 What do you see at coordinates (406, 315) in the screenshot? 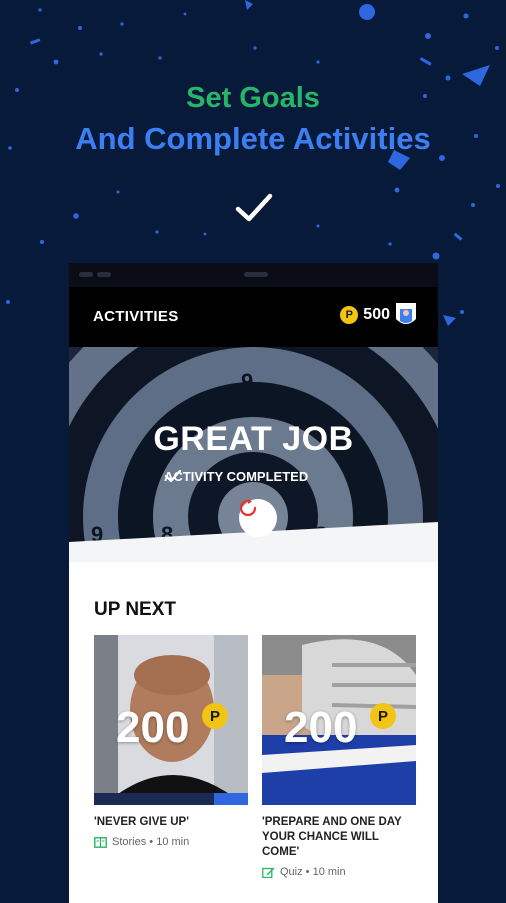
I see `jersey-badge-icon` at bounding box center [406, 315].